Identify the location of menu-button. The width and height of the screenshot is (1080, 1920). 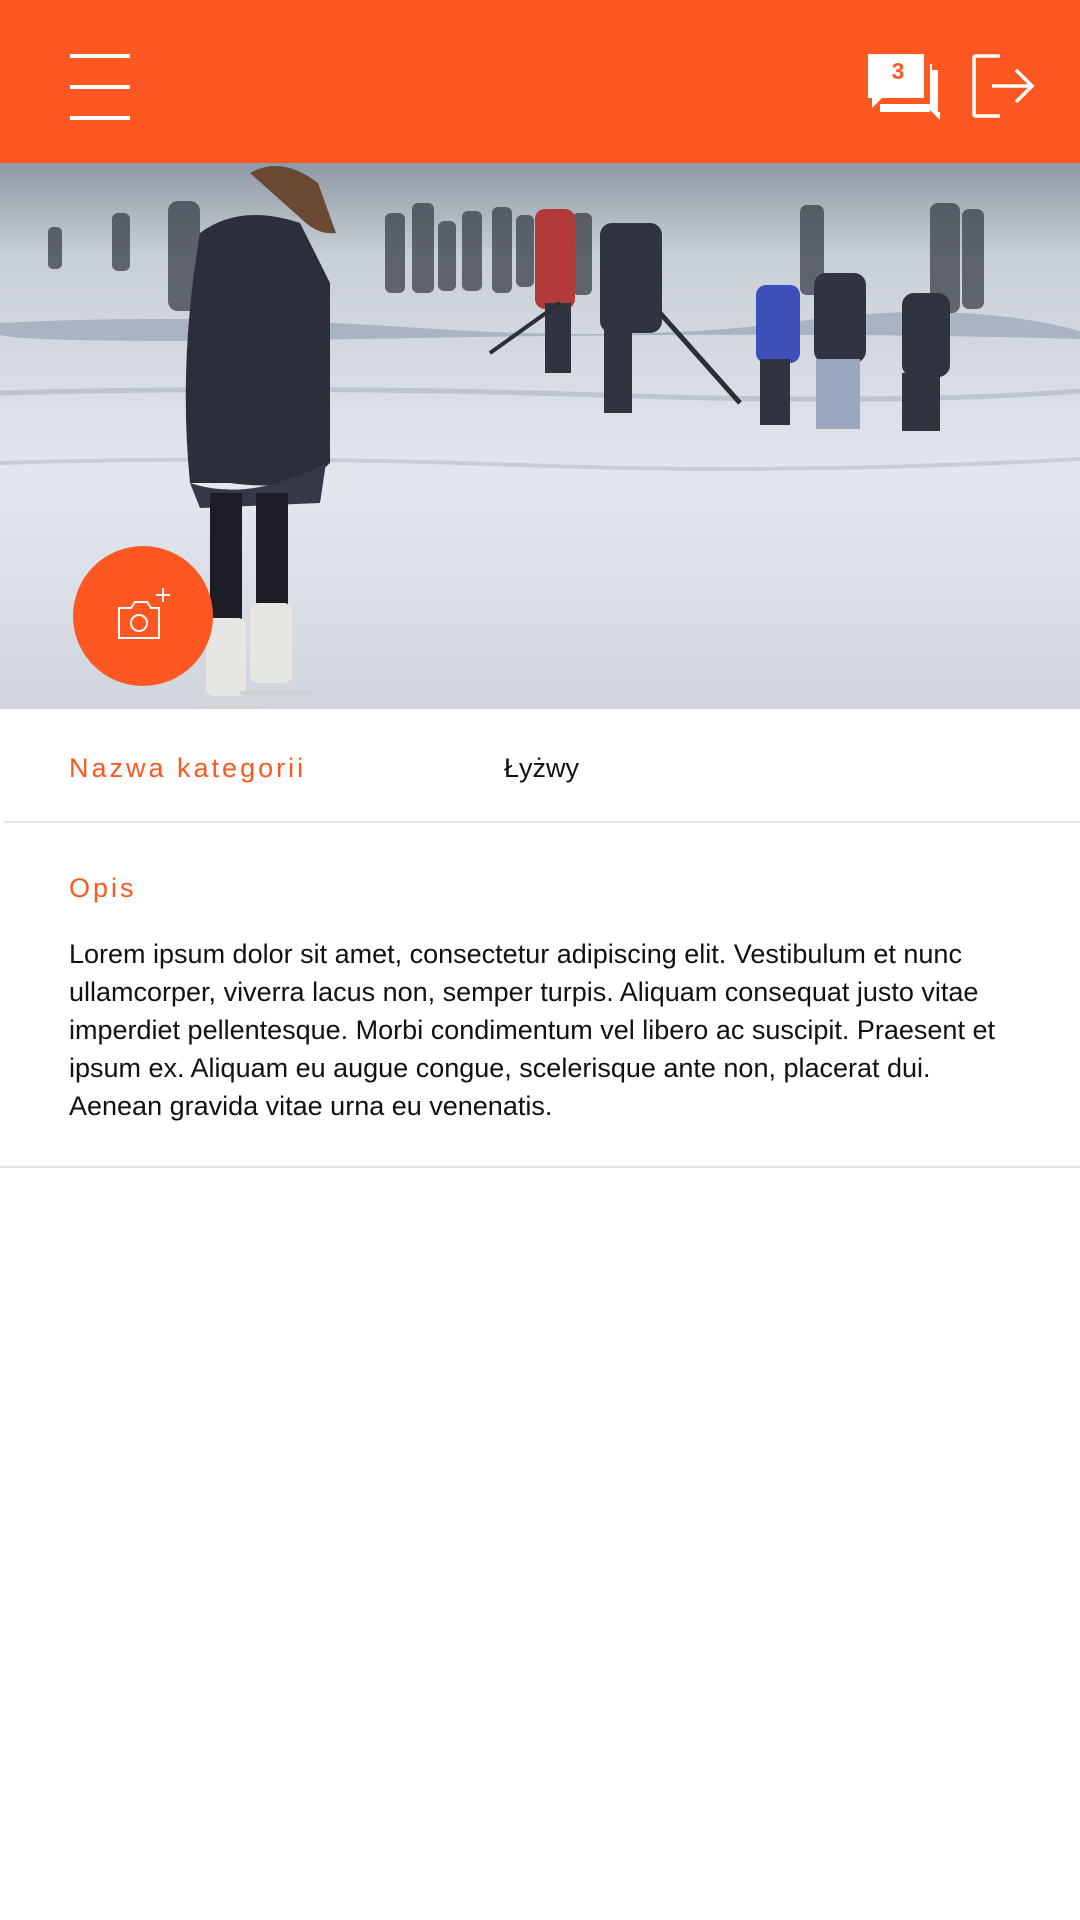
(100, 88).